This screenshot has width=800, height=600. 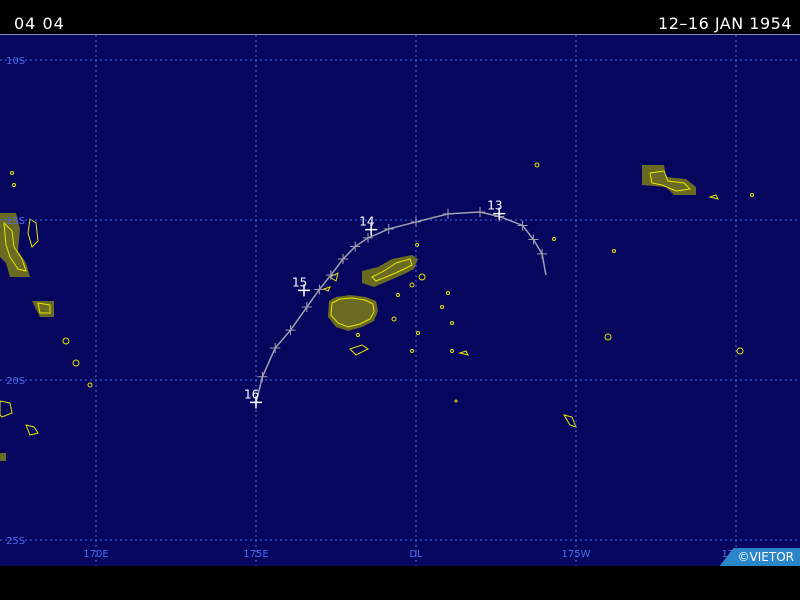 I want to click on land-vanuatu, so click(x=27, y=337).